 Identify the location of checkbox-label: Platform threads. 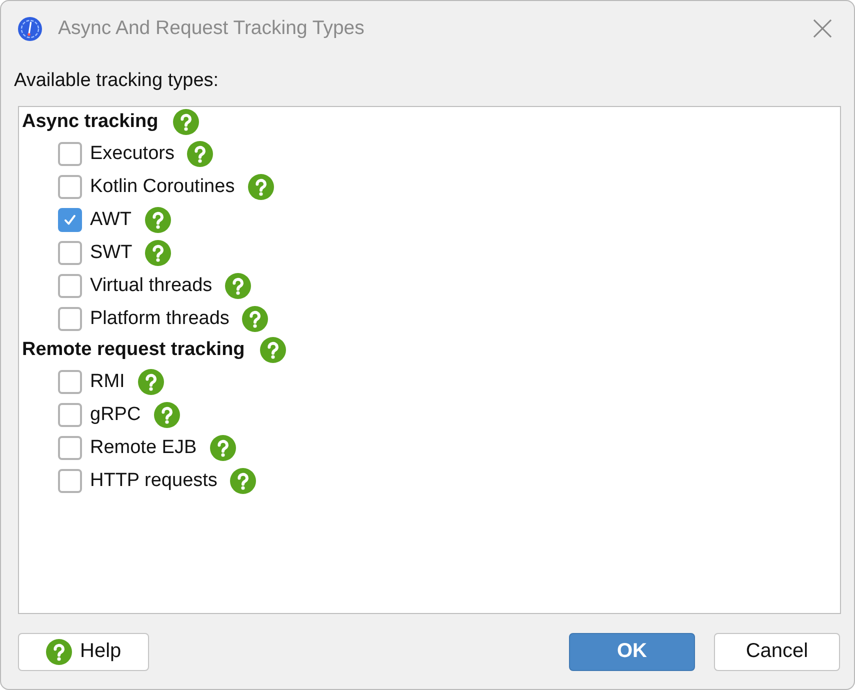
(160, 319).